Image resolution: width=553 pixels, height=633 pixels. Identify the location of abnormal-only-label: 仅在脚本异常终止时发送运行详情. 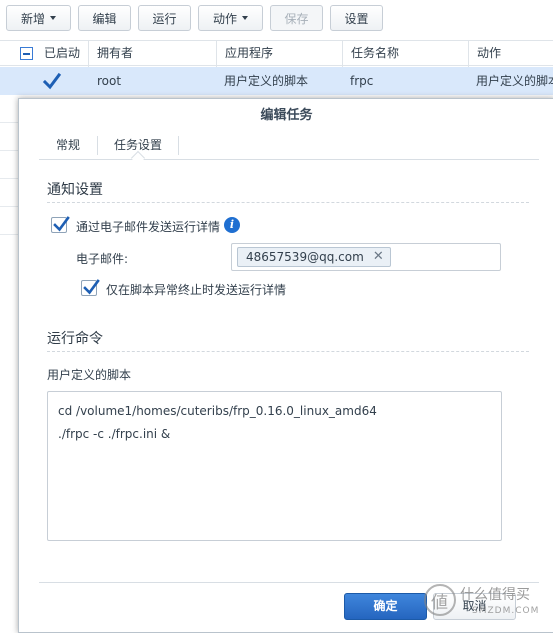
(196, 290).